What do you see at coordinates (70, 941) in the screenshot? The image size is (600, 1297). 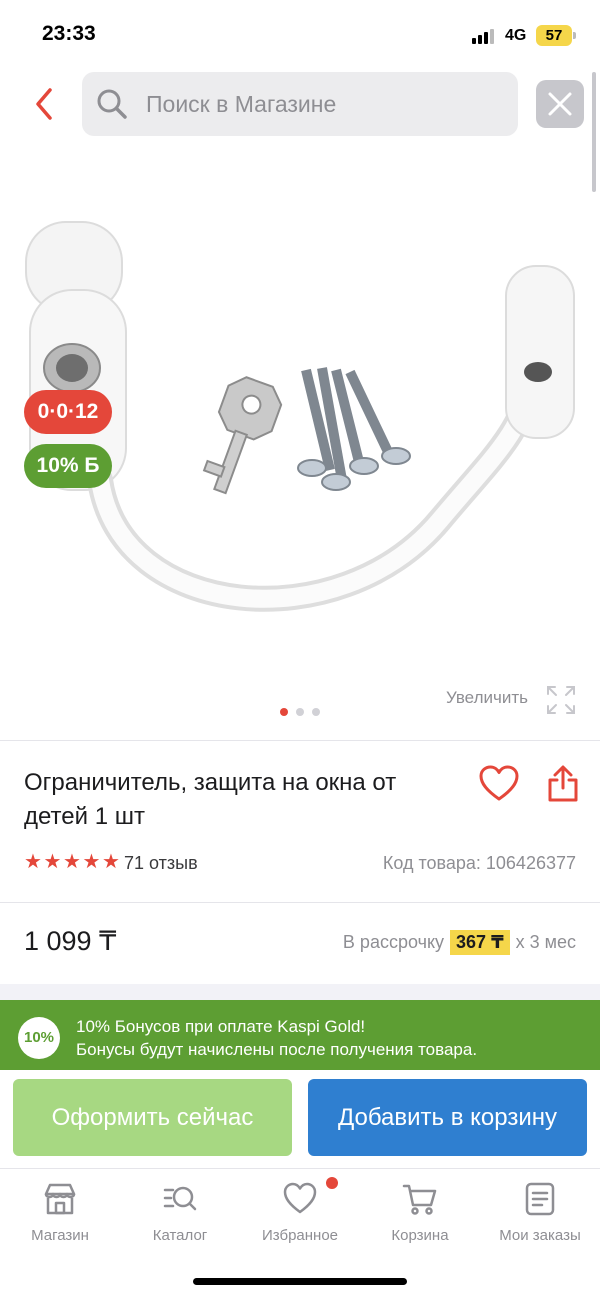 I see `price: 1 099 ₸` at bounding box center [70, 941].